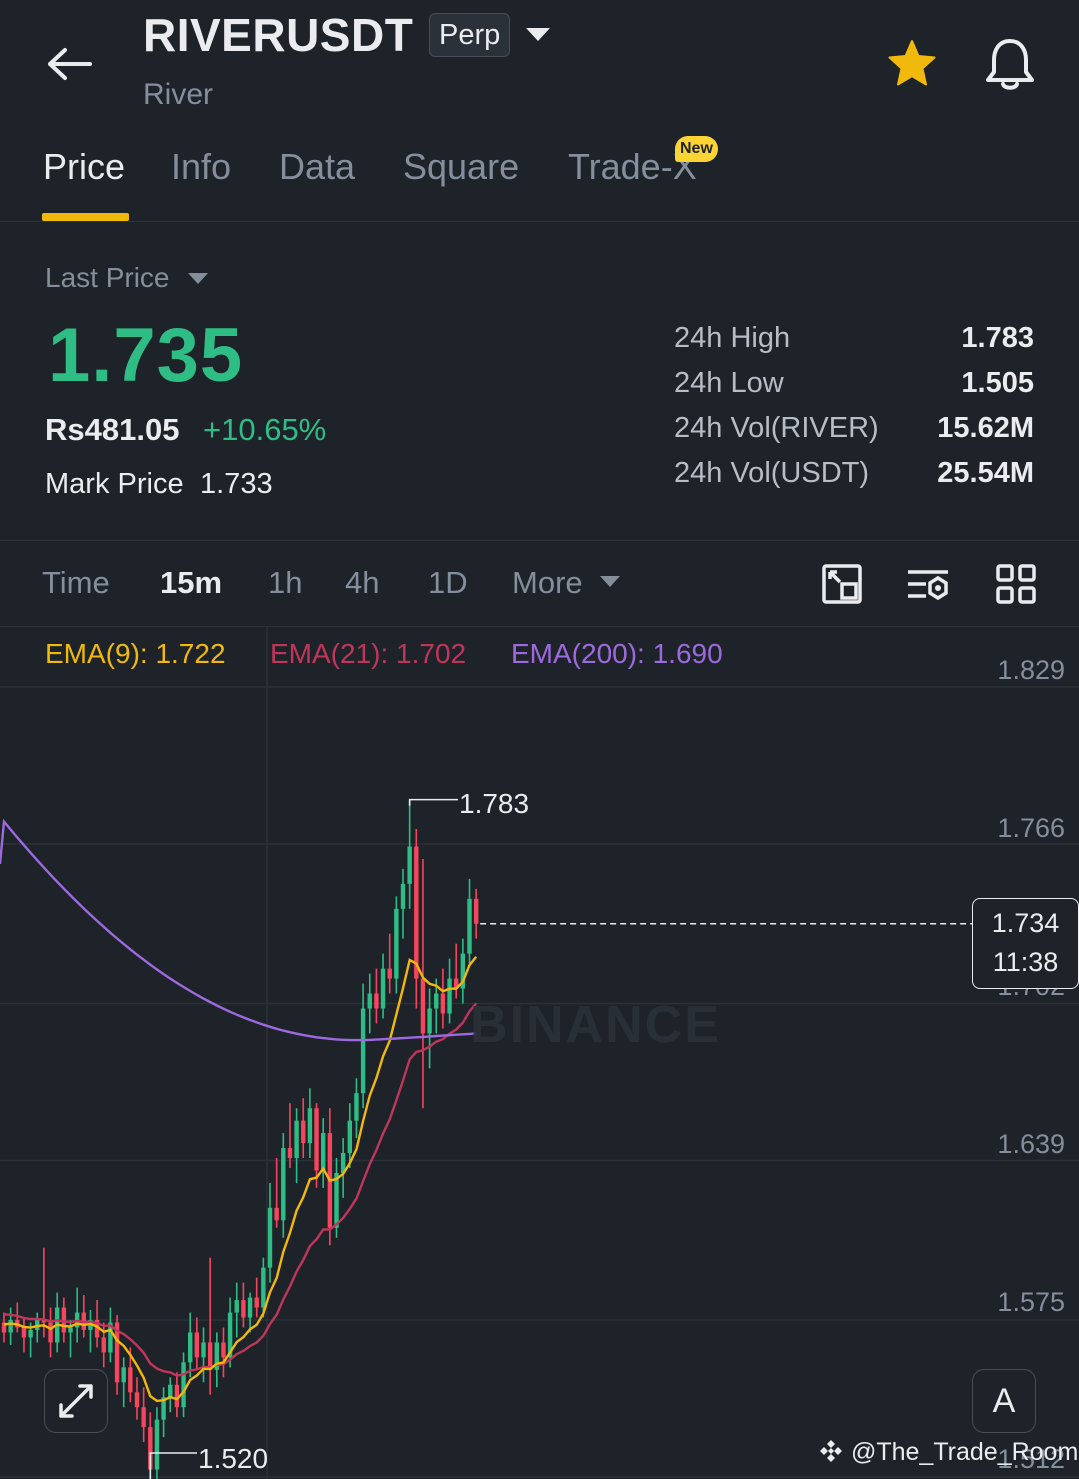  I want to click on ema-9-label: EMA(9): 1.722, so click(135, 653).